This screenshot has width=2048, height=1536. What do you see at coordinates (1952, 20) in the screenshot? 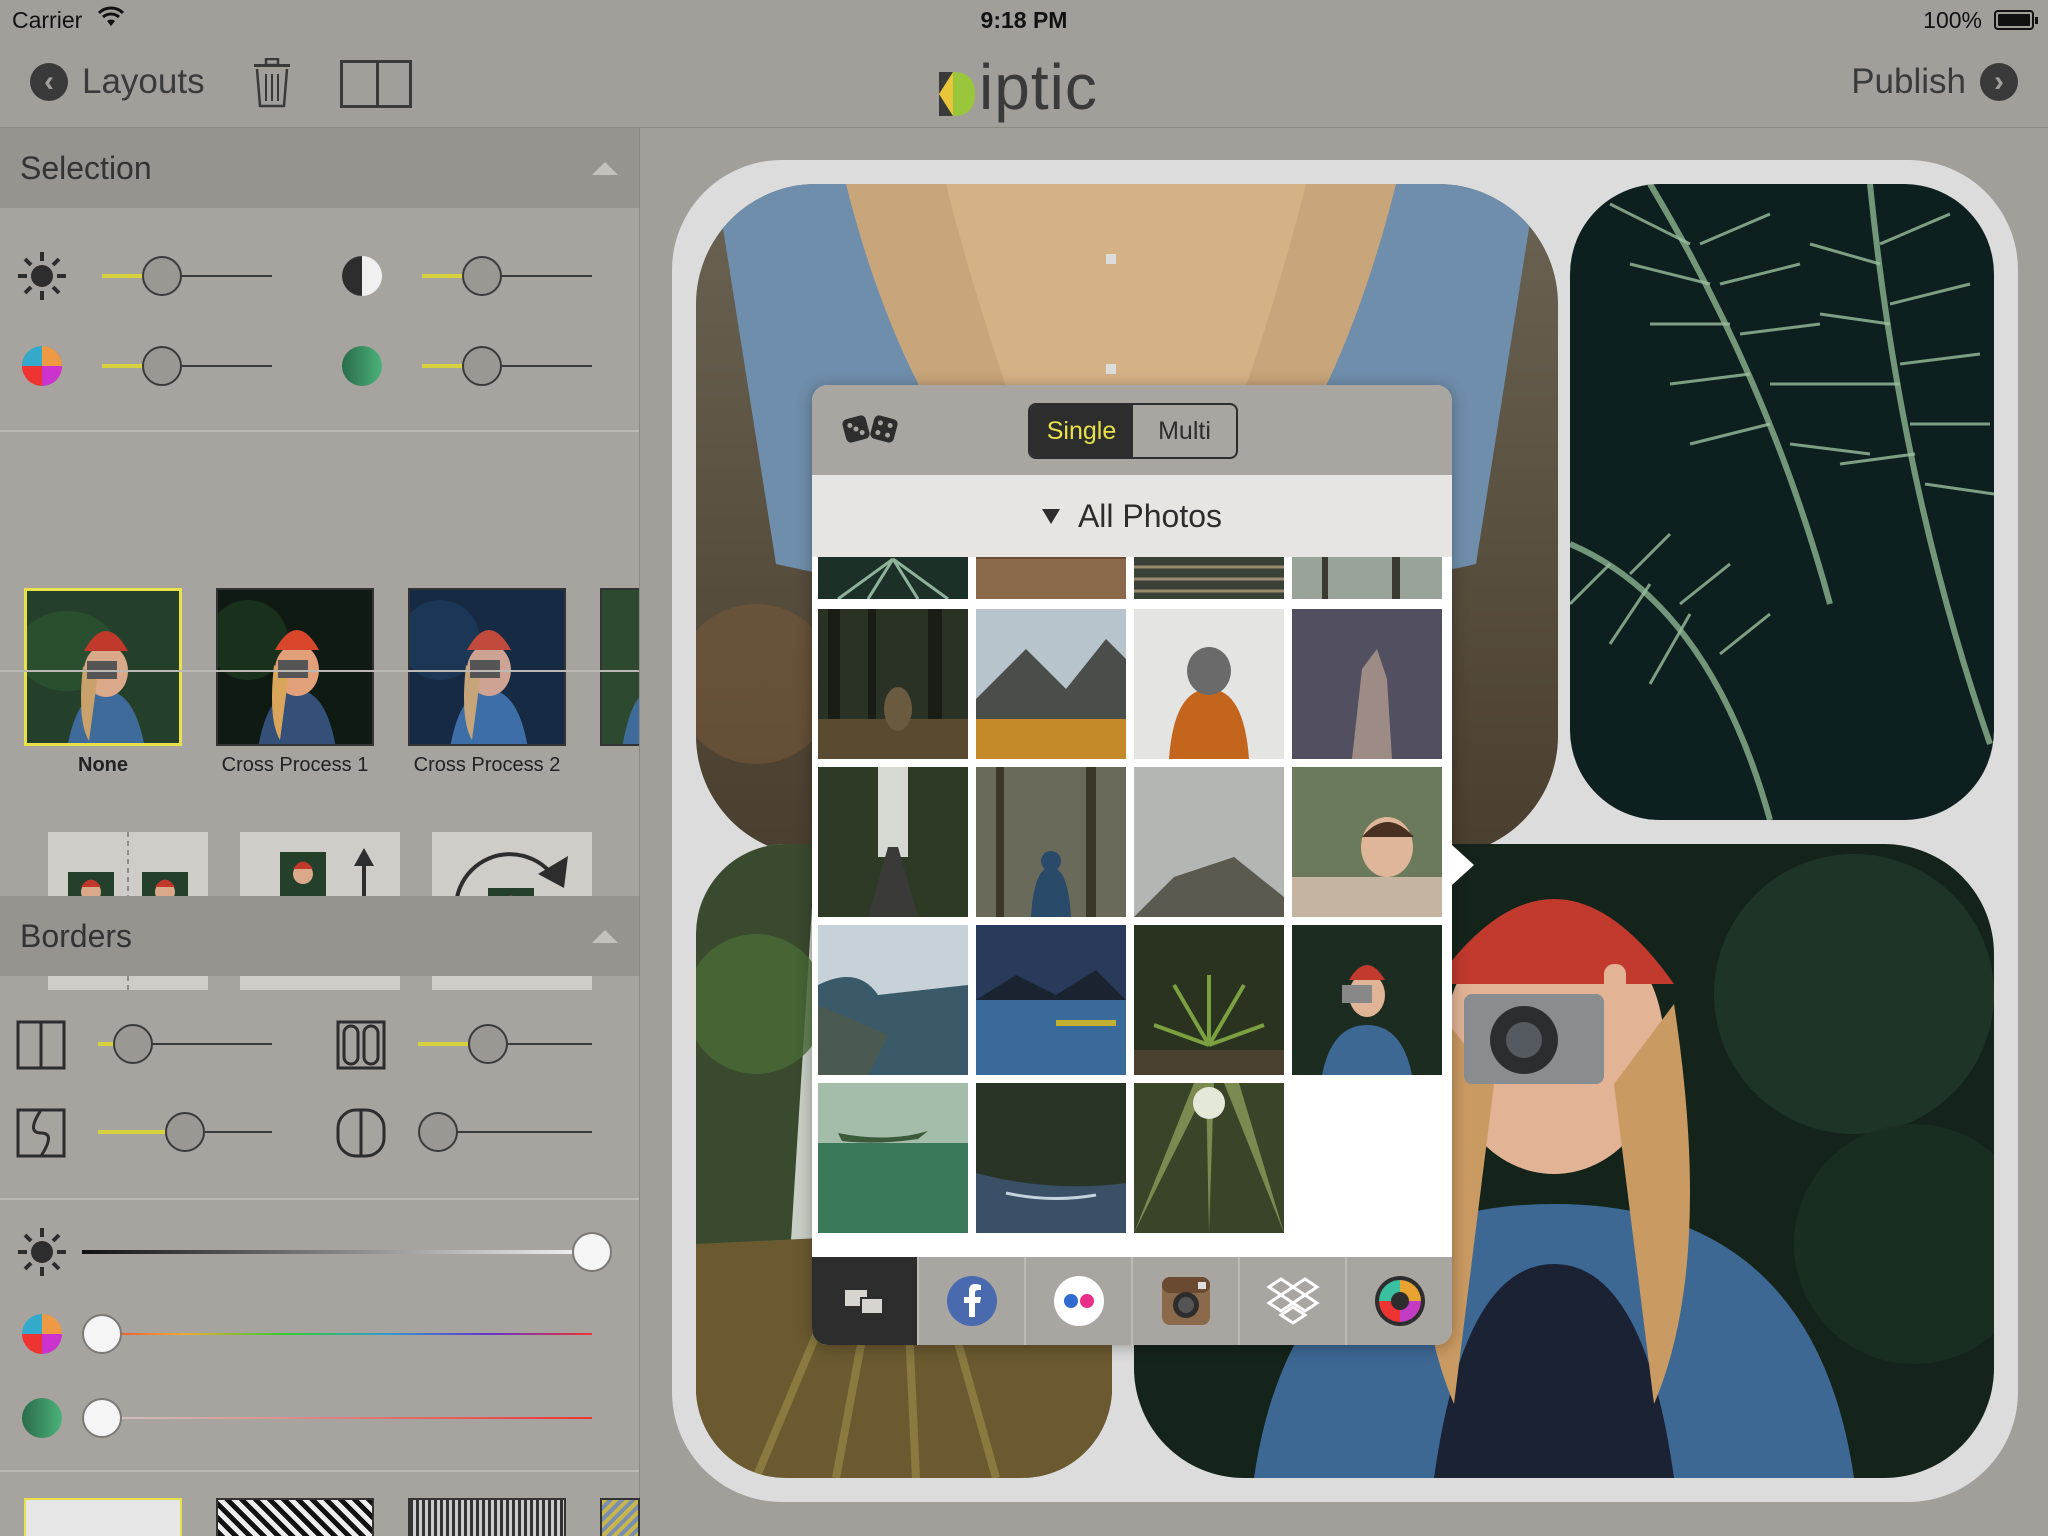
I see `battery-percent: 100%` at bounding box center [1952, 20].